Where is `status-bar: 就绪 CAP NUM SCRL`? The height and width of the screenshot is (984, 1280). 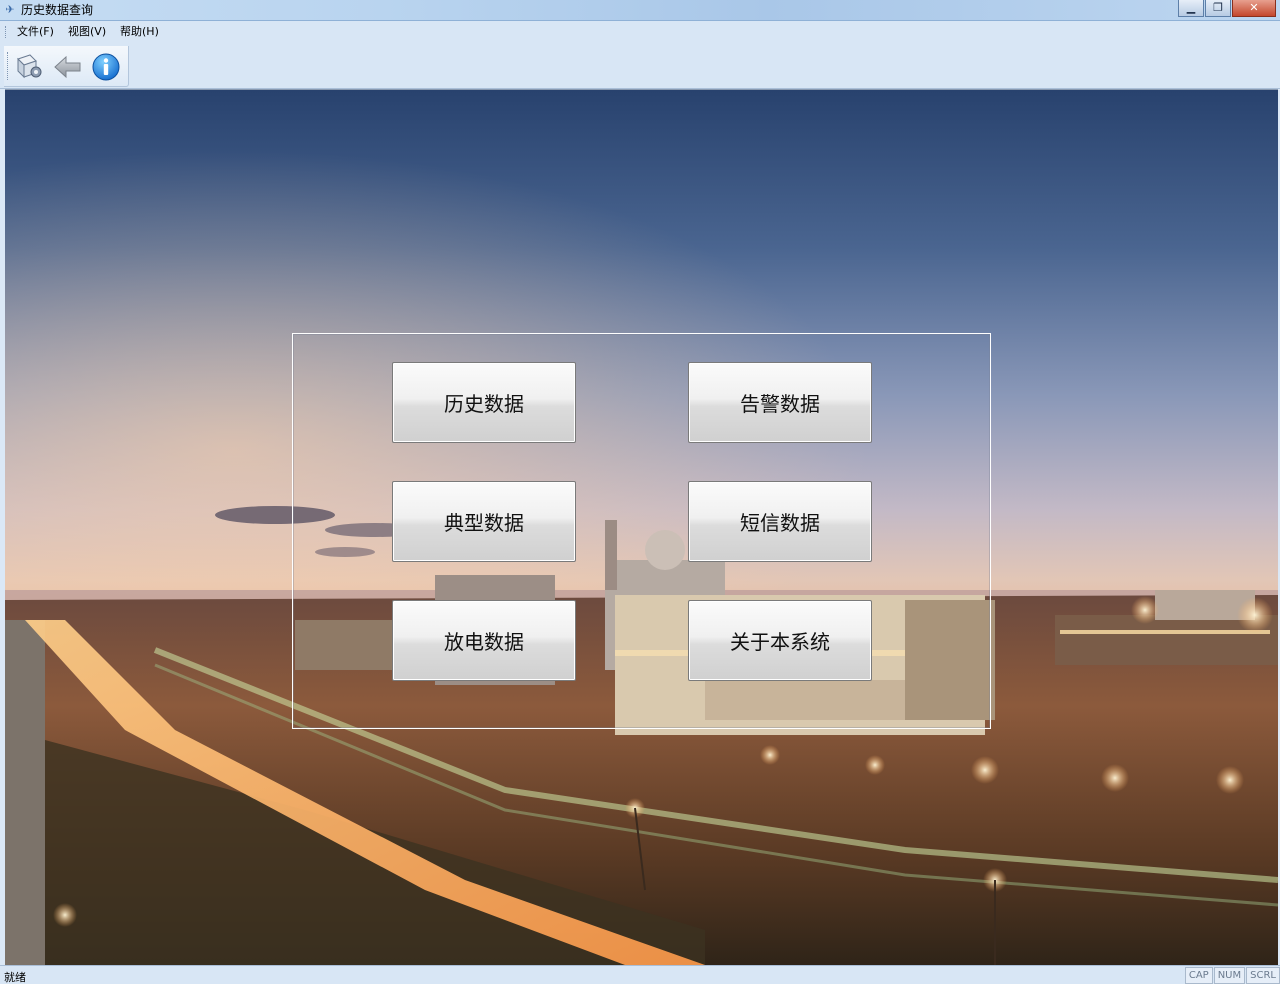
status-bar: 就绪 CAP NUM SCRL is located at coordinates (640, 974).